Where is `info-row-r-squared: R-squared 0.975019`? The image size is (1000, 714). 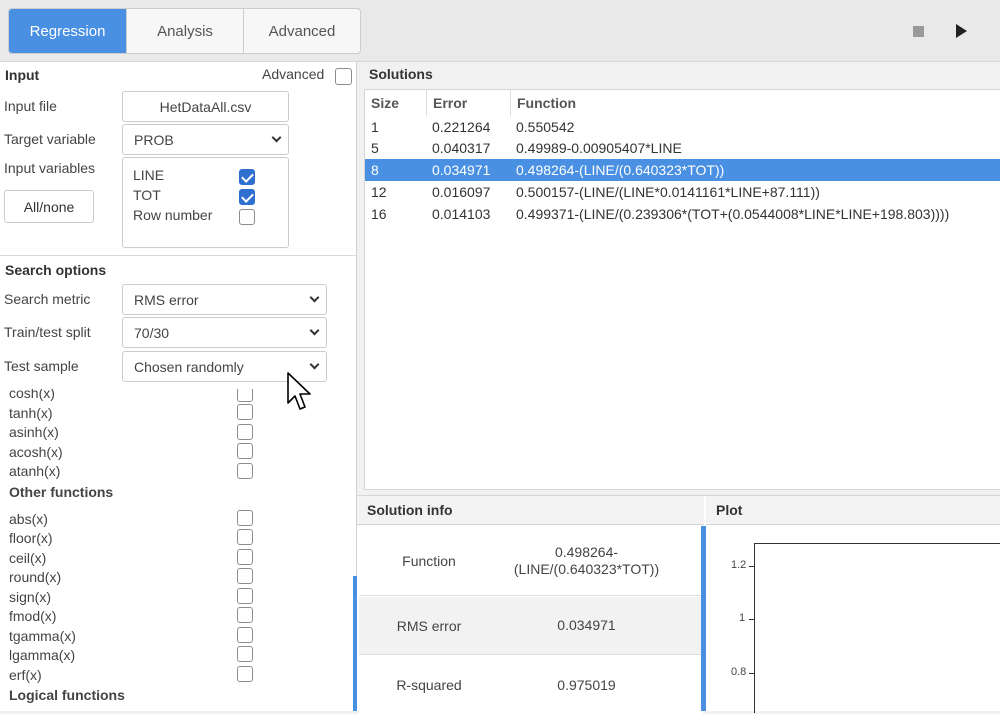 info-row-r-squared: R-squared 0.975019 is located at coordinates (531, 685).